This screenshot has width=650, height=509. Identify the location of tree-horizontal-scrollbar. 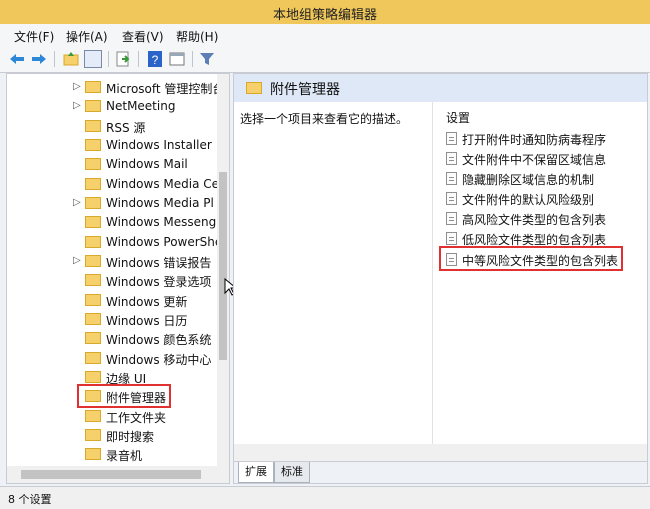
(118, 474).